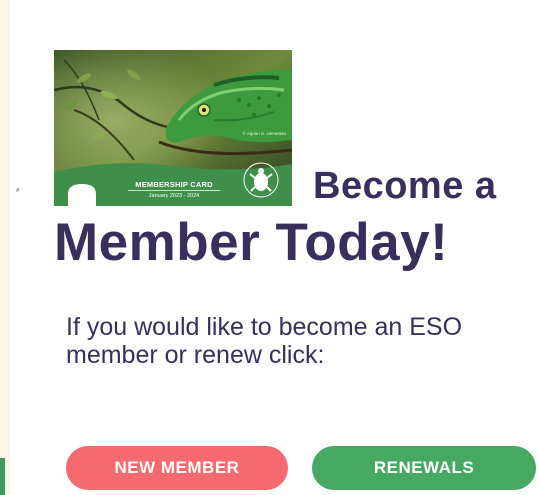 Image resolution: width=539 pixels, height=495 pixels. I want to click on photo-credit: © Aquan S. Uemettan, so click(264, 133).